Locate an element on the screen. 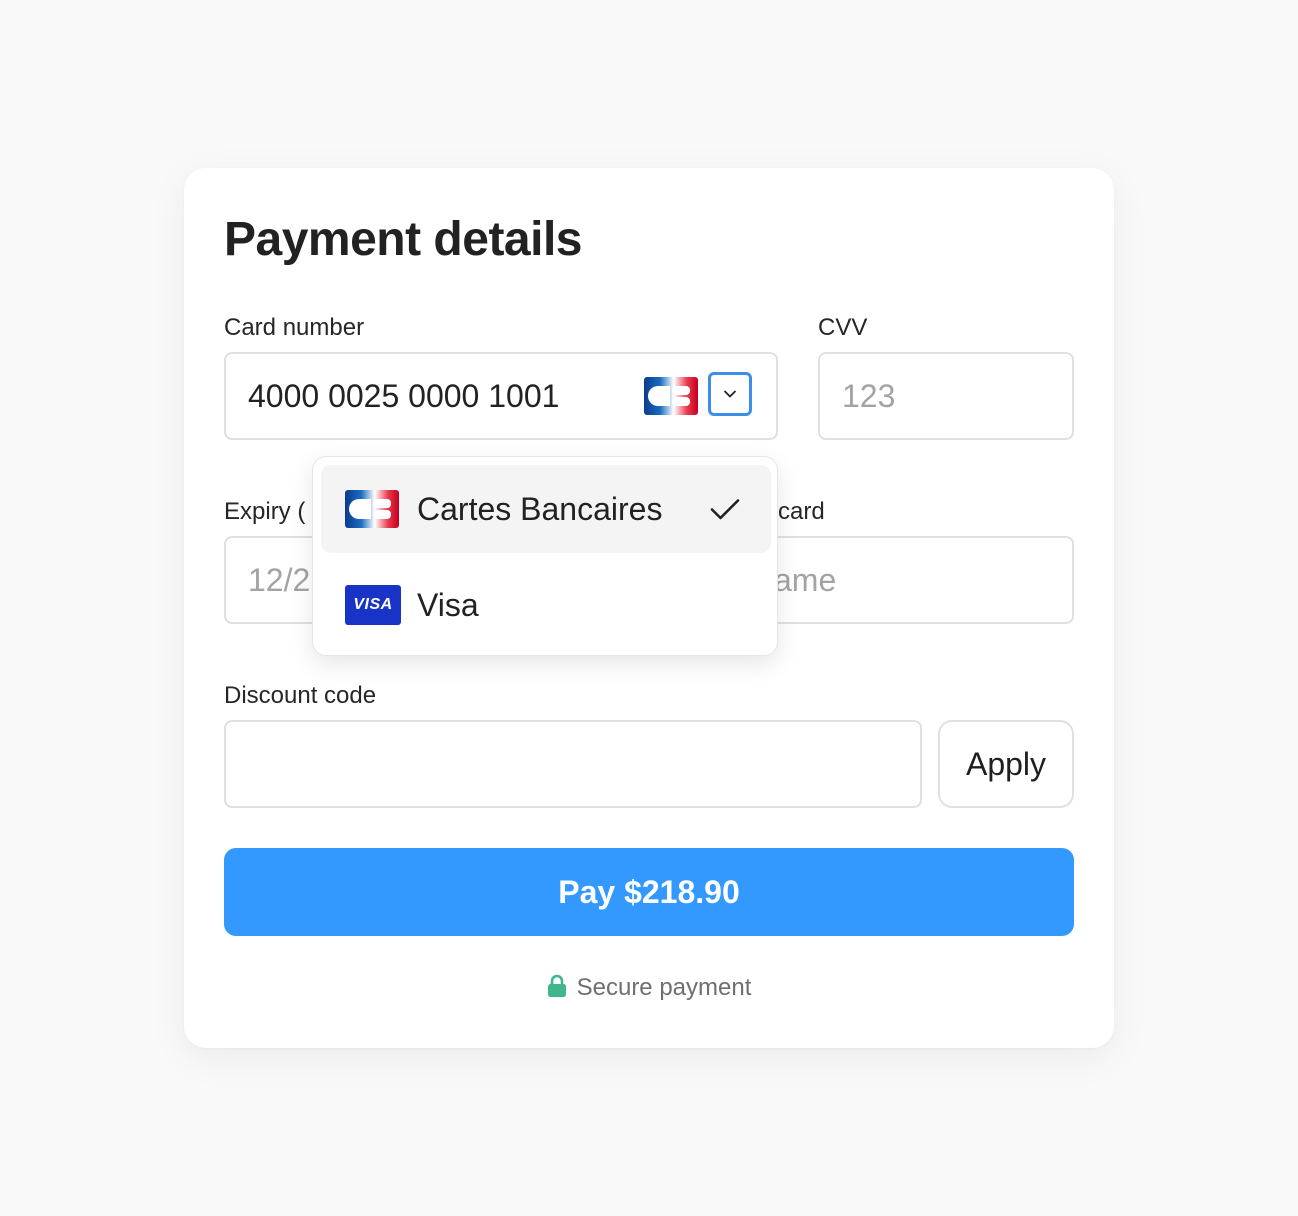  cvv-input is located at coordinates (946, 396).